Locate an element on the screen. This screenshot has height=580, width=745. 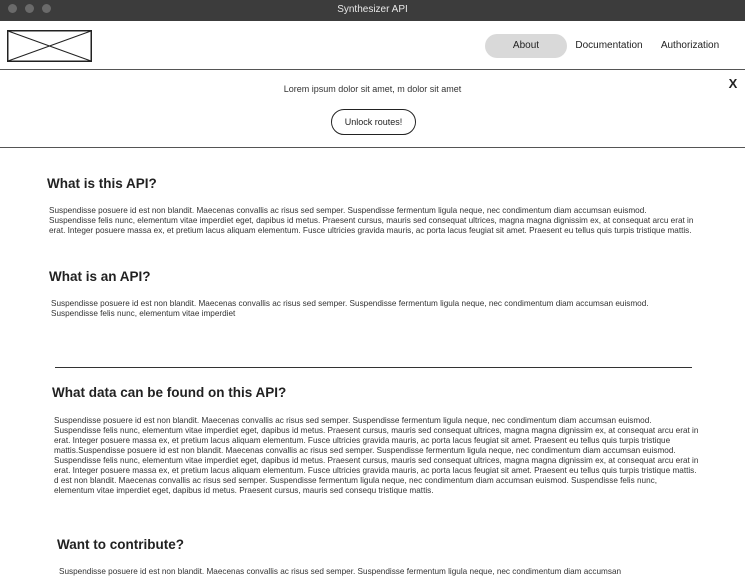
top-navbar: About Documentation Authorization is located at coordinates (372, 45).